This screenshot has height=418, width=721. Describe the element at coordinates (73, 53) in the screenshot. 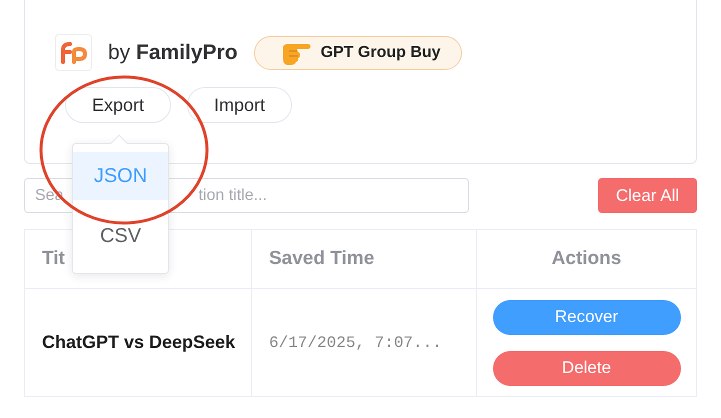

I see `logo-icon` at that location.